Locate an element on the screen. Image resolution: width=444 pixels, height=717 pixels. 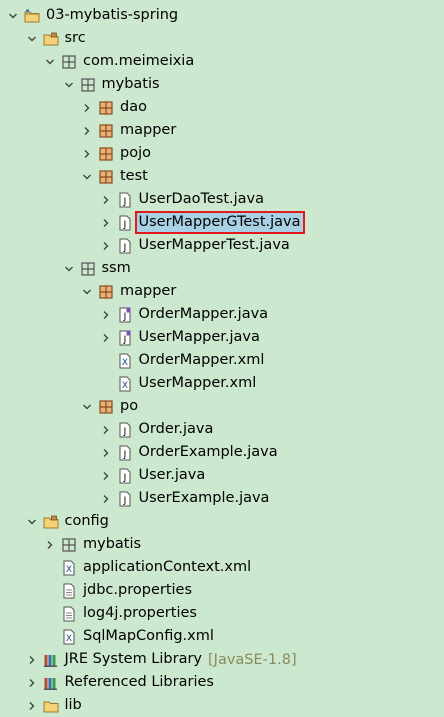
tree-item-config-mybatis: mybatis is located at coordinates (222, 544).